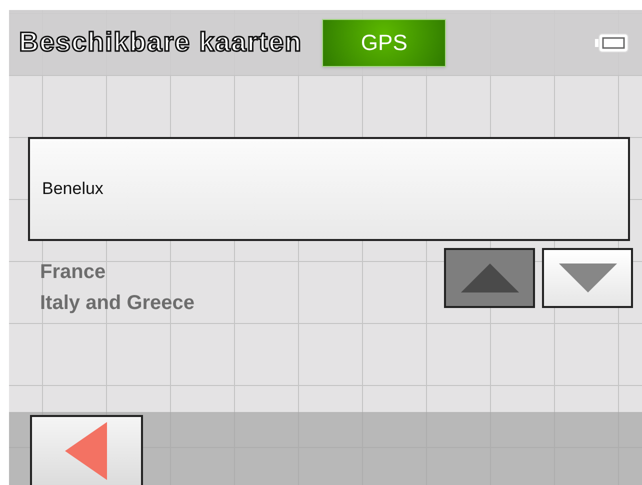 The height and width of the screenshot is (485, 642). I want to click on screen-title: Beschikbare kaarten, so click(160, 43).